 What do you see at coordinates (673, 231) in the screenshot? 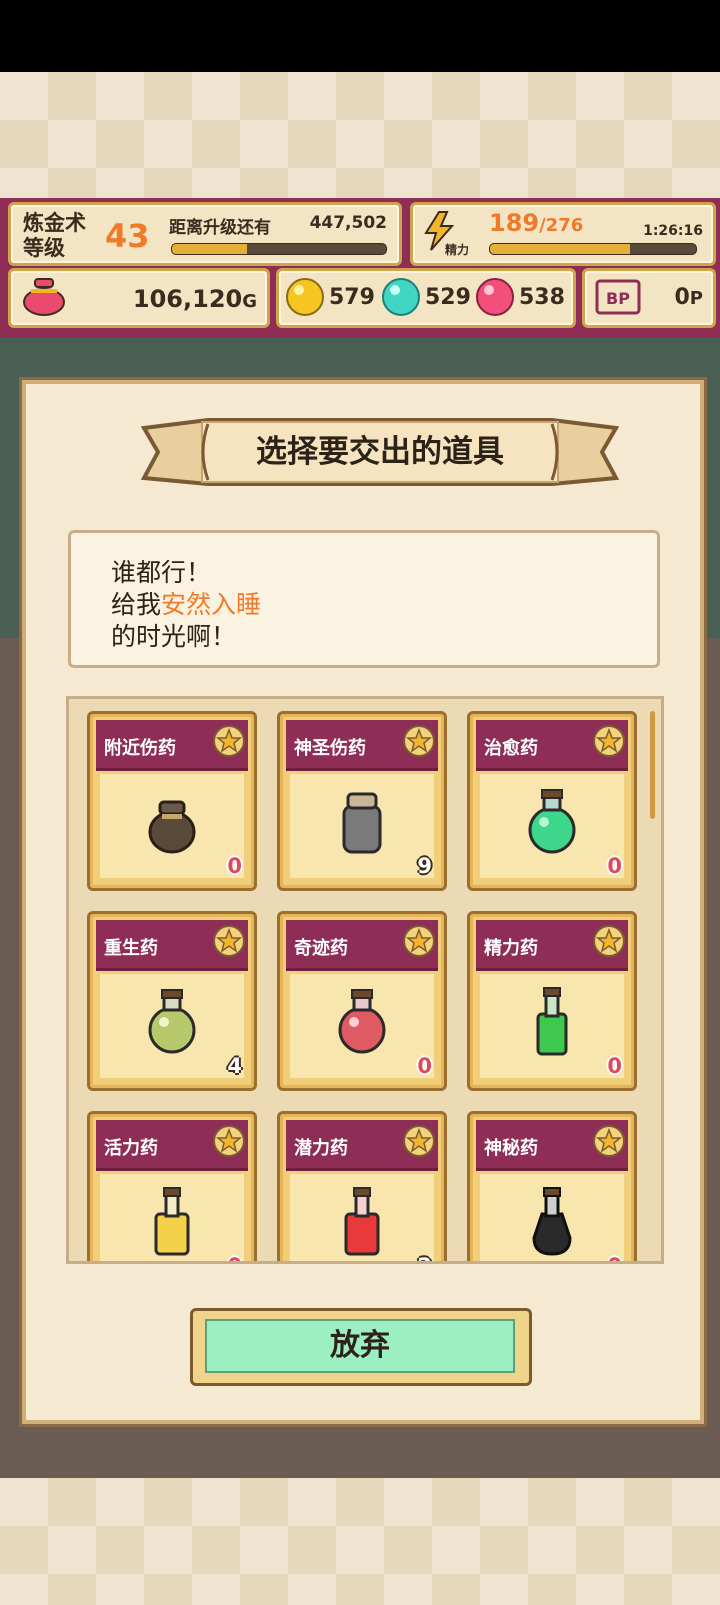
I see `energy-timer: 1:26:16` at bounding box center [673, 231].